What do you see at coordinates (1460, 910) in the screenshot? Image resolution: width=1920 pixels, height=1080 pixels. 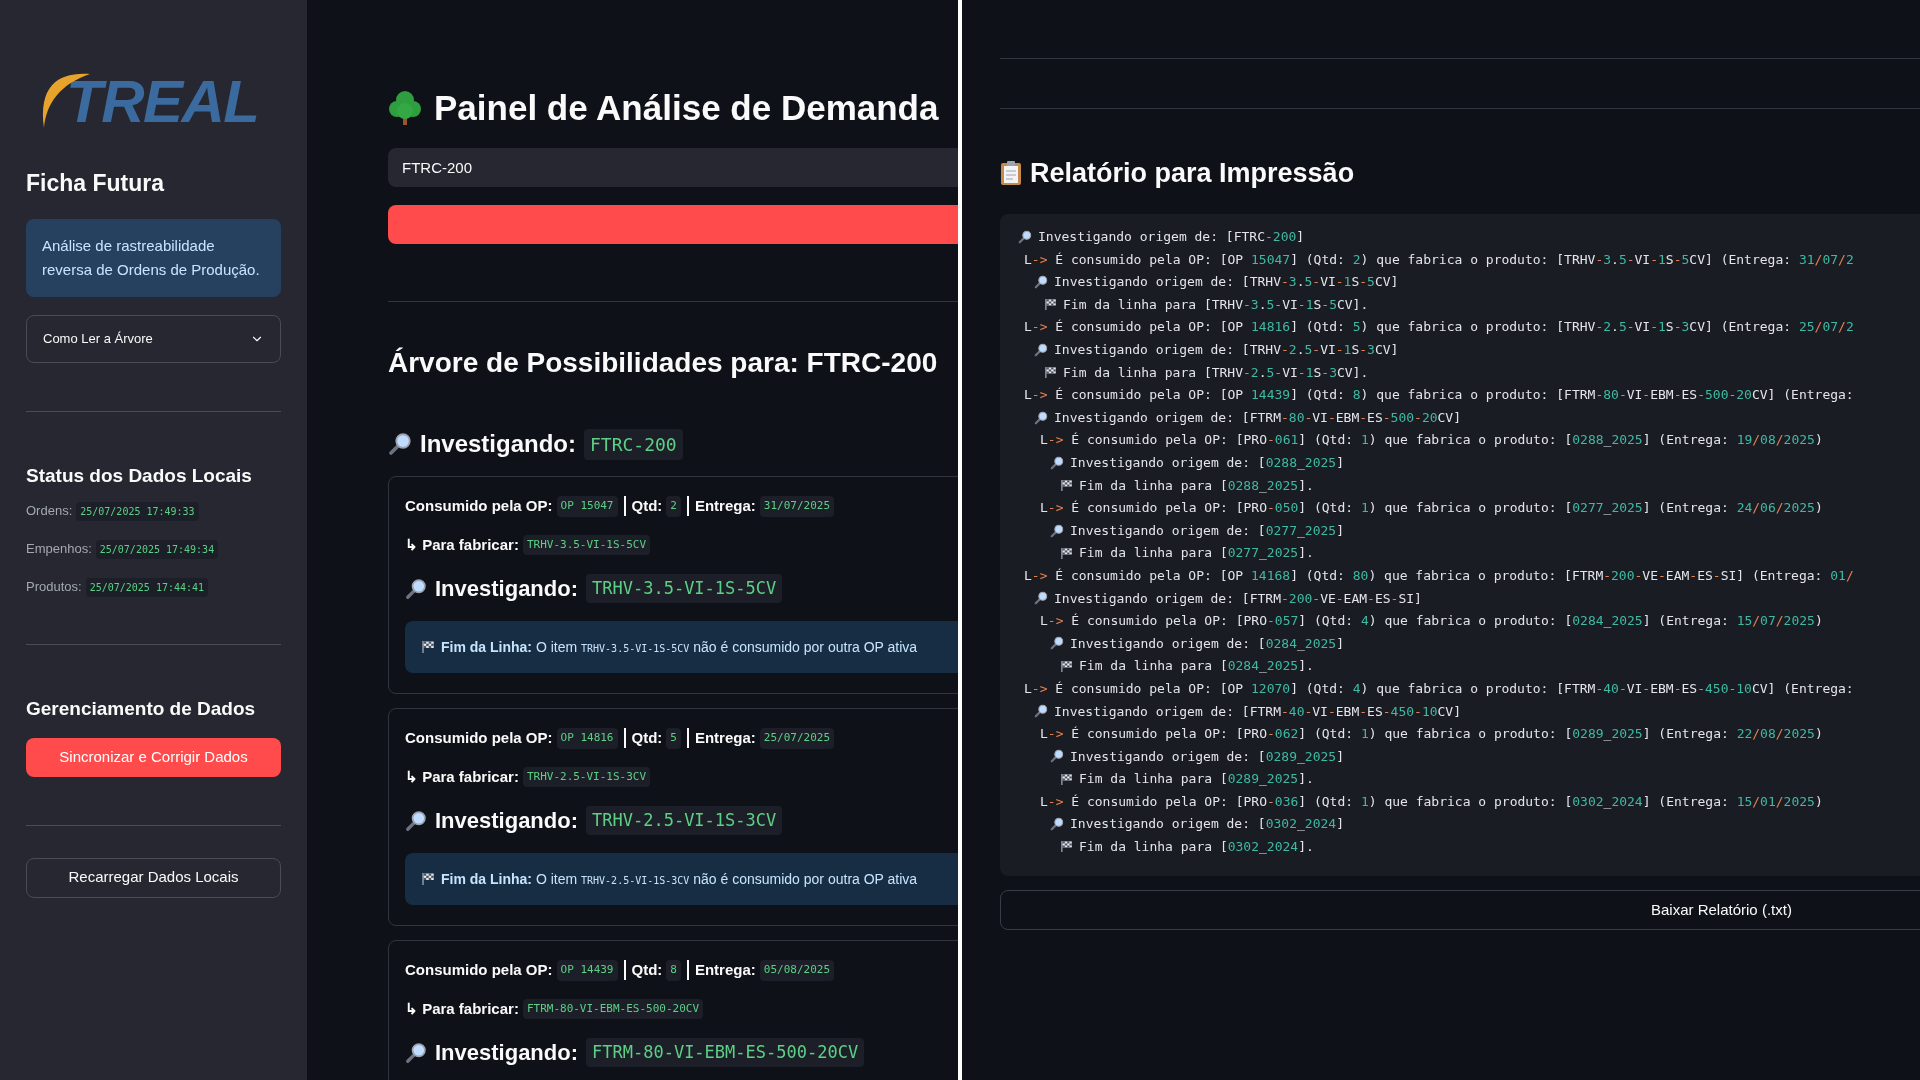 I see `download-button: Baixar Relatório (.txt)` at bounding box center [1460, 910].